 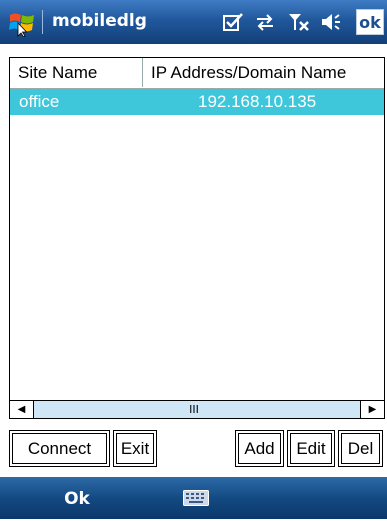 I want to click on checkbox-notification-icon, so click(x=233, y=22).